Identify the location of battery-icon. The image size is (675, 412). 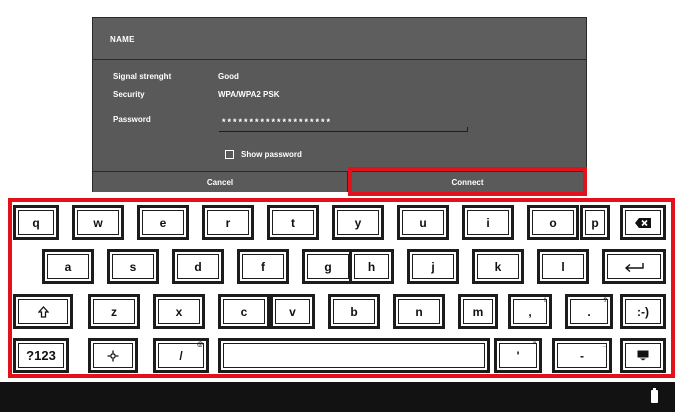
(654, 395).